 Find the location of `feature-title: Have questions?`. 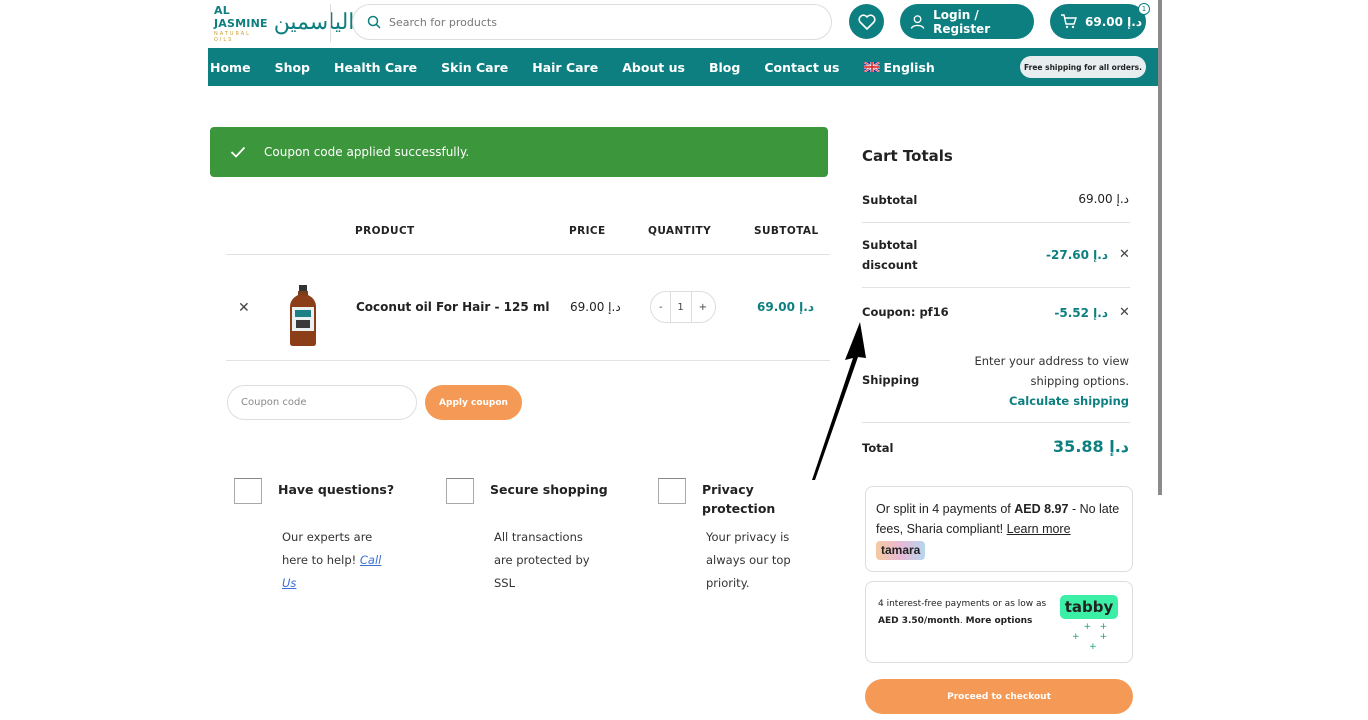

feature-title: Have questions? is located at coordinates (336, 489).